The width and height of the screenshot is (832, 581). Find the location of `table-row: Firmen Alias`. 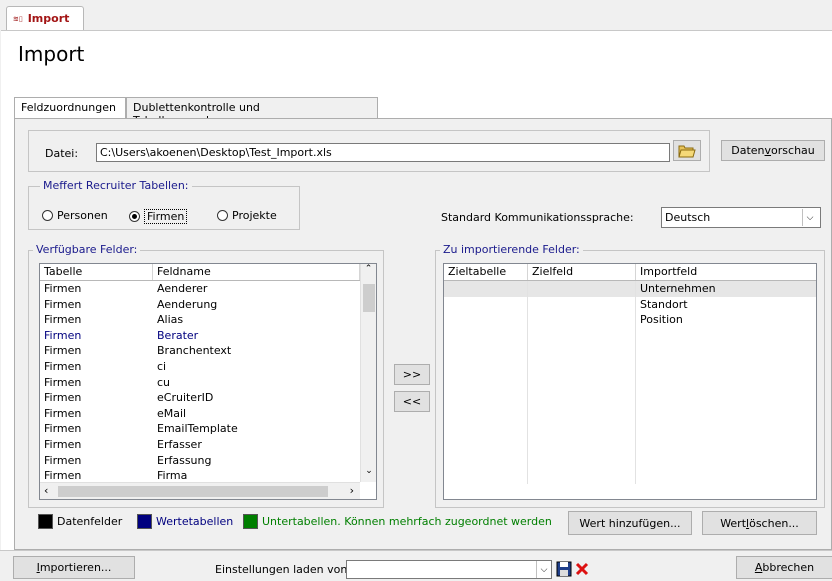

table-row: Firmen Alias is located at coordinates (200, 320).